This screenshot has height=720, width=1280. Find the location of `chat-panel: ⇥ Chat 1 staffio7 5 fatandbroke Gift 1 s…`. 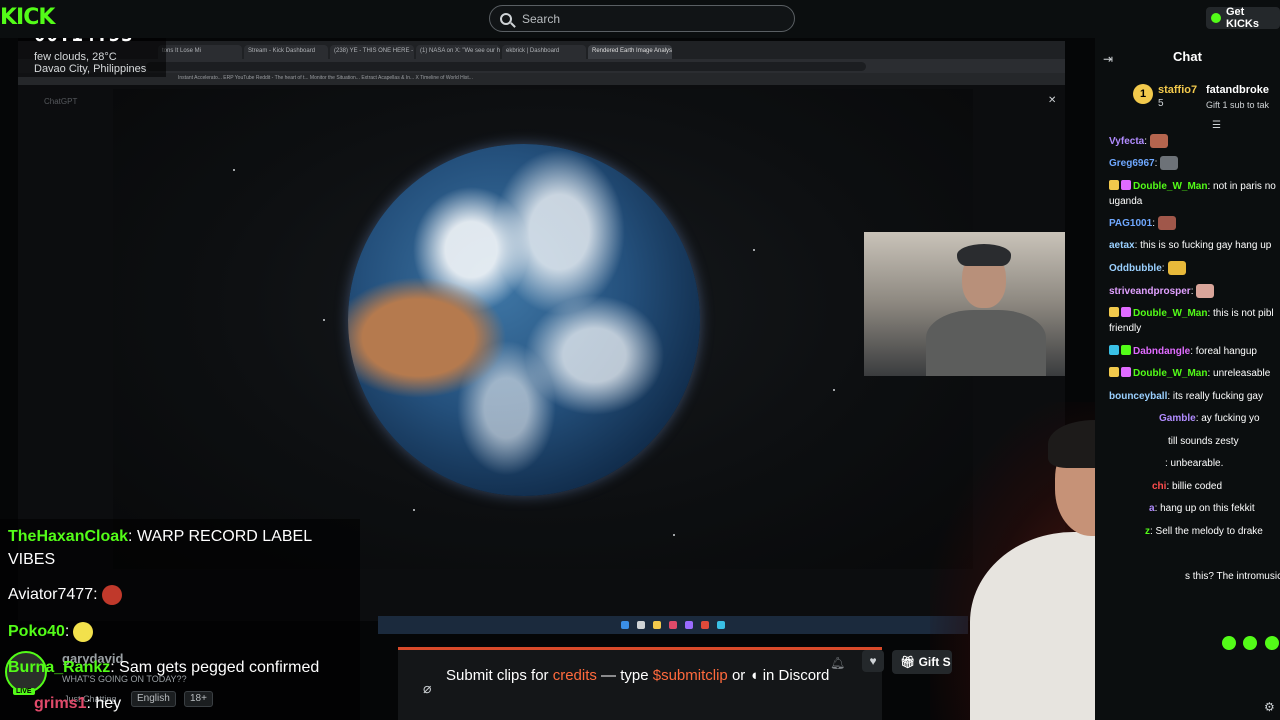

chat-panel: ⇥ Chat 1 staffio7 5 fatandbroke Gift 1 s… is located at coordinates (1187, 379).